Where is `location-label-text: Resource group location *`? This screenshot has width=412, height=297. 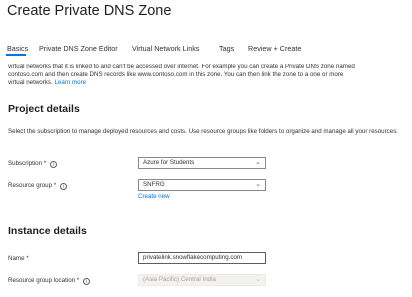
location-label-text: Resource group location * is located at coordinates (44, 280).